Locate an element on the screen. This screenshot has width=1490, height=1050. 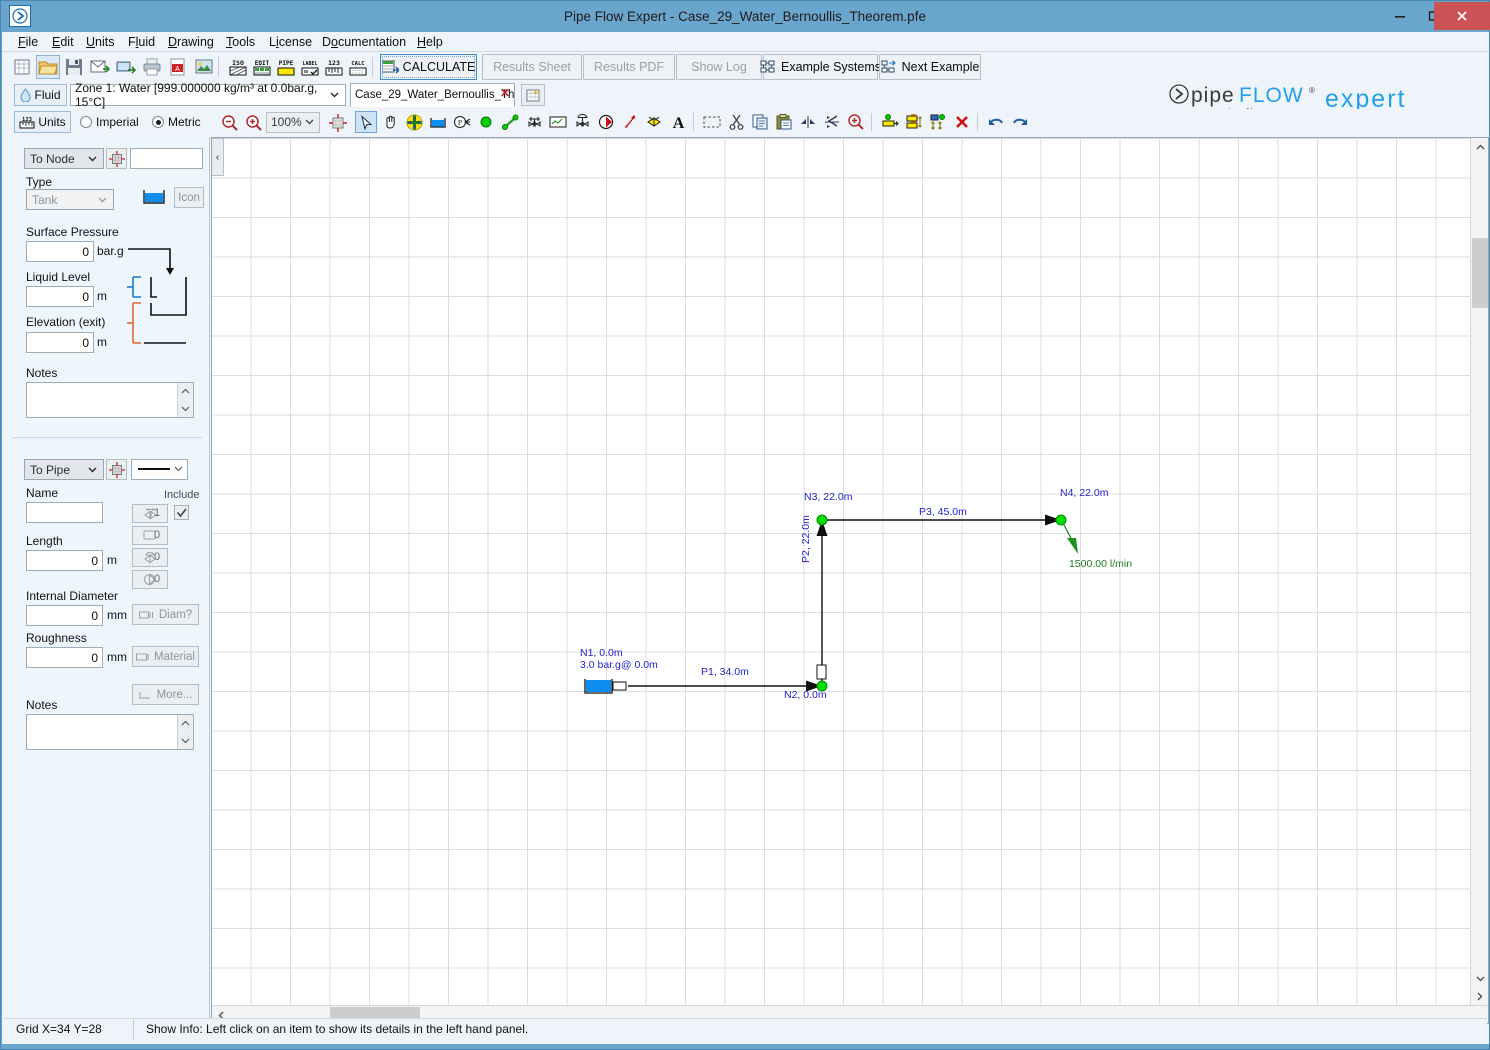
spin-up-icon is located at coordinates (185, 391).